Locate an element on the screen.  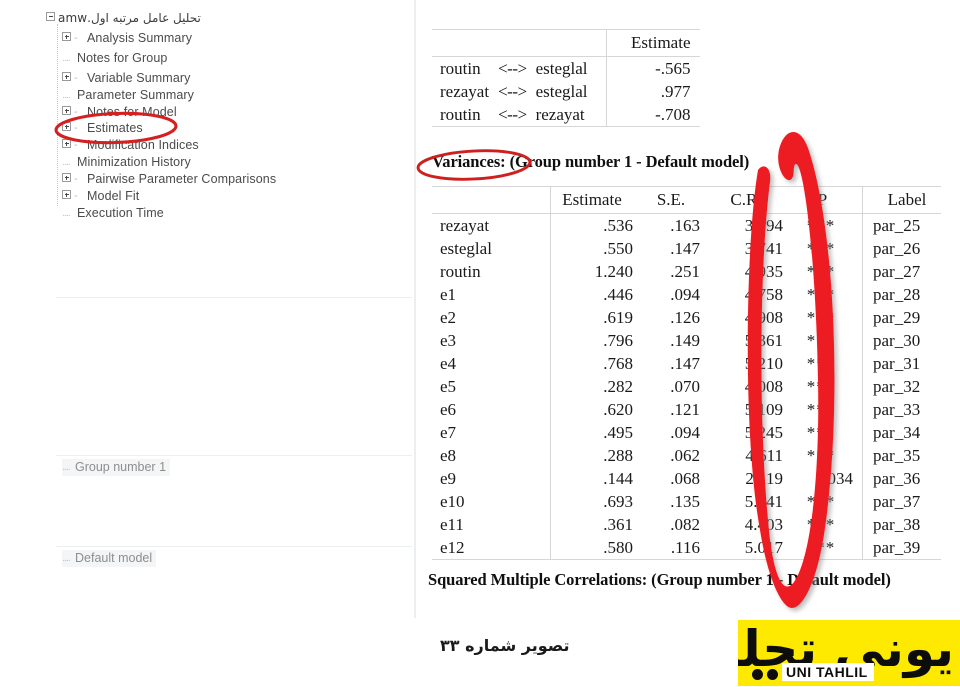
cell-cr: 3.294 is located at coordinates (763, 225).